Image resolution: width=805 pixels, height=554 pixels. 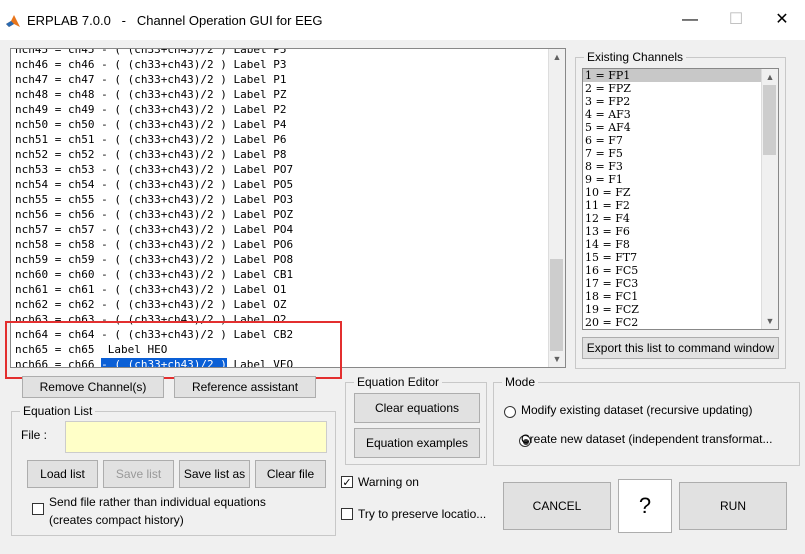 What do you see at coordinates (733, 506) in the screenshot?
I see `run-button: RUN` at bounding box center [733, 506].